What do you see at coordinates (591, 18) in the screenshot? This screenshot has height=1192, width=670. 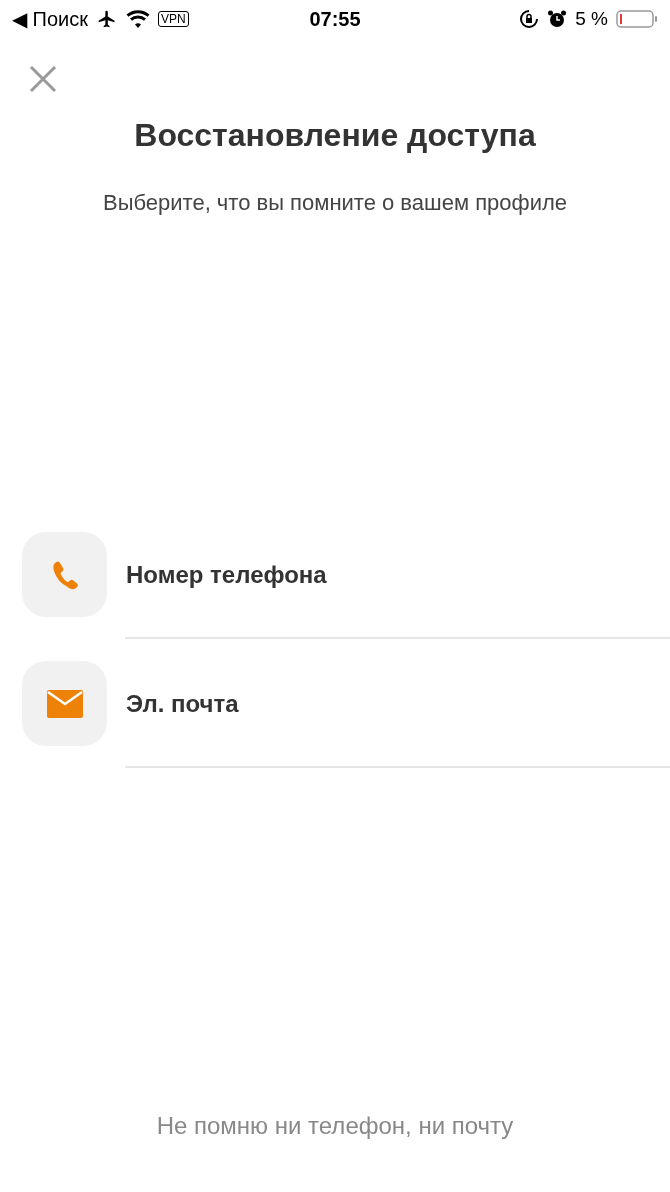 I see `battery-percent: 5 %` at bounding box center [591, 18].